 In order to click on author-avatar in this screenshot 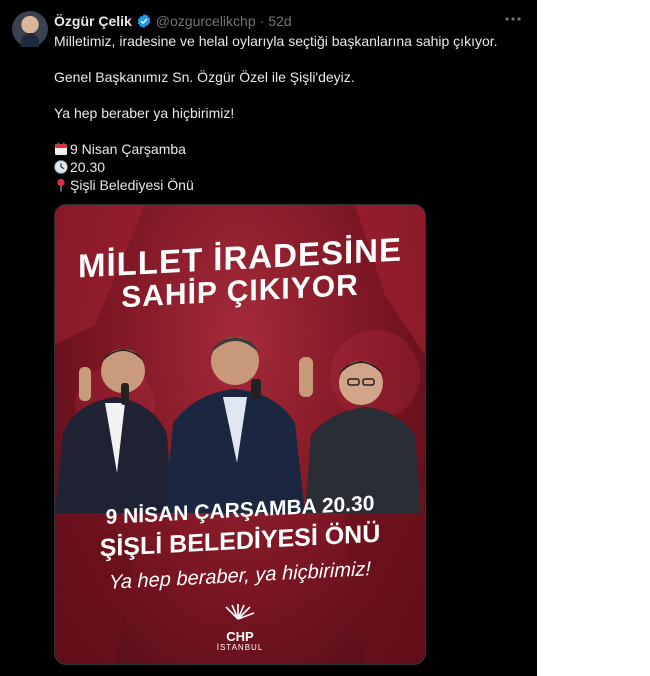, I will do `click(30, 29)`.